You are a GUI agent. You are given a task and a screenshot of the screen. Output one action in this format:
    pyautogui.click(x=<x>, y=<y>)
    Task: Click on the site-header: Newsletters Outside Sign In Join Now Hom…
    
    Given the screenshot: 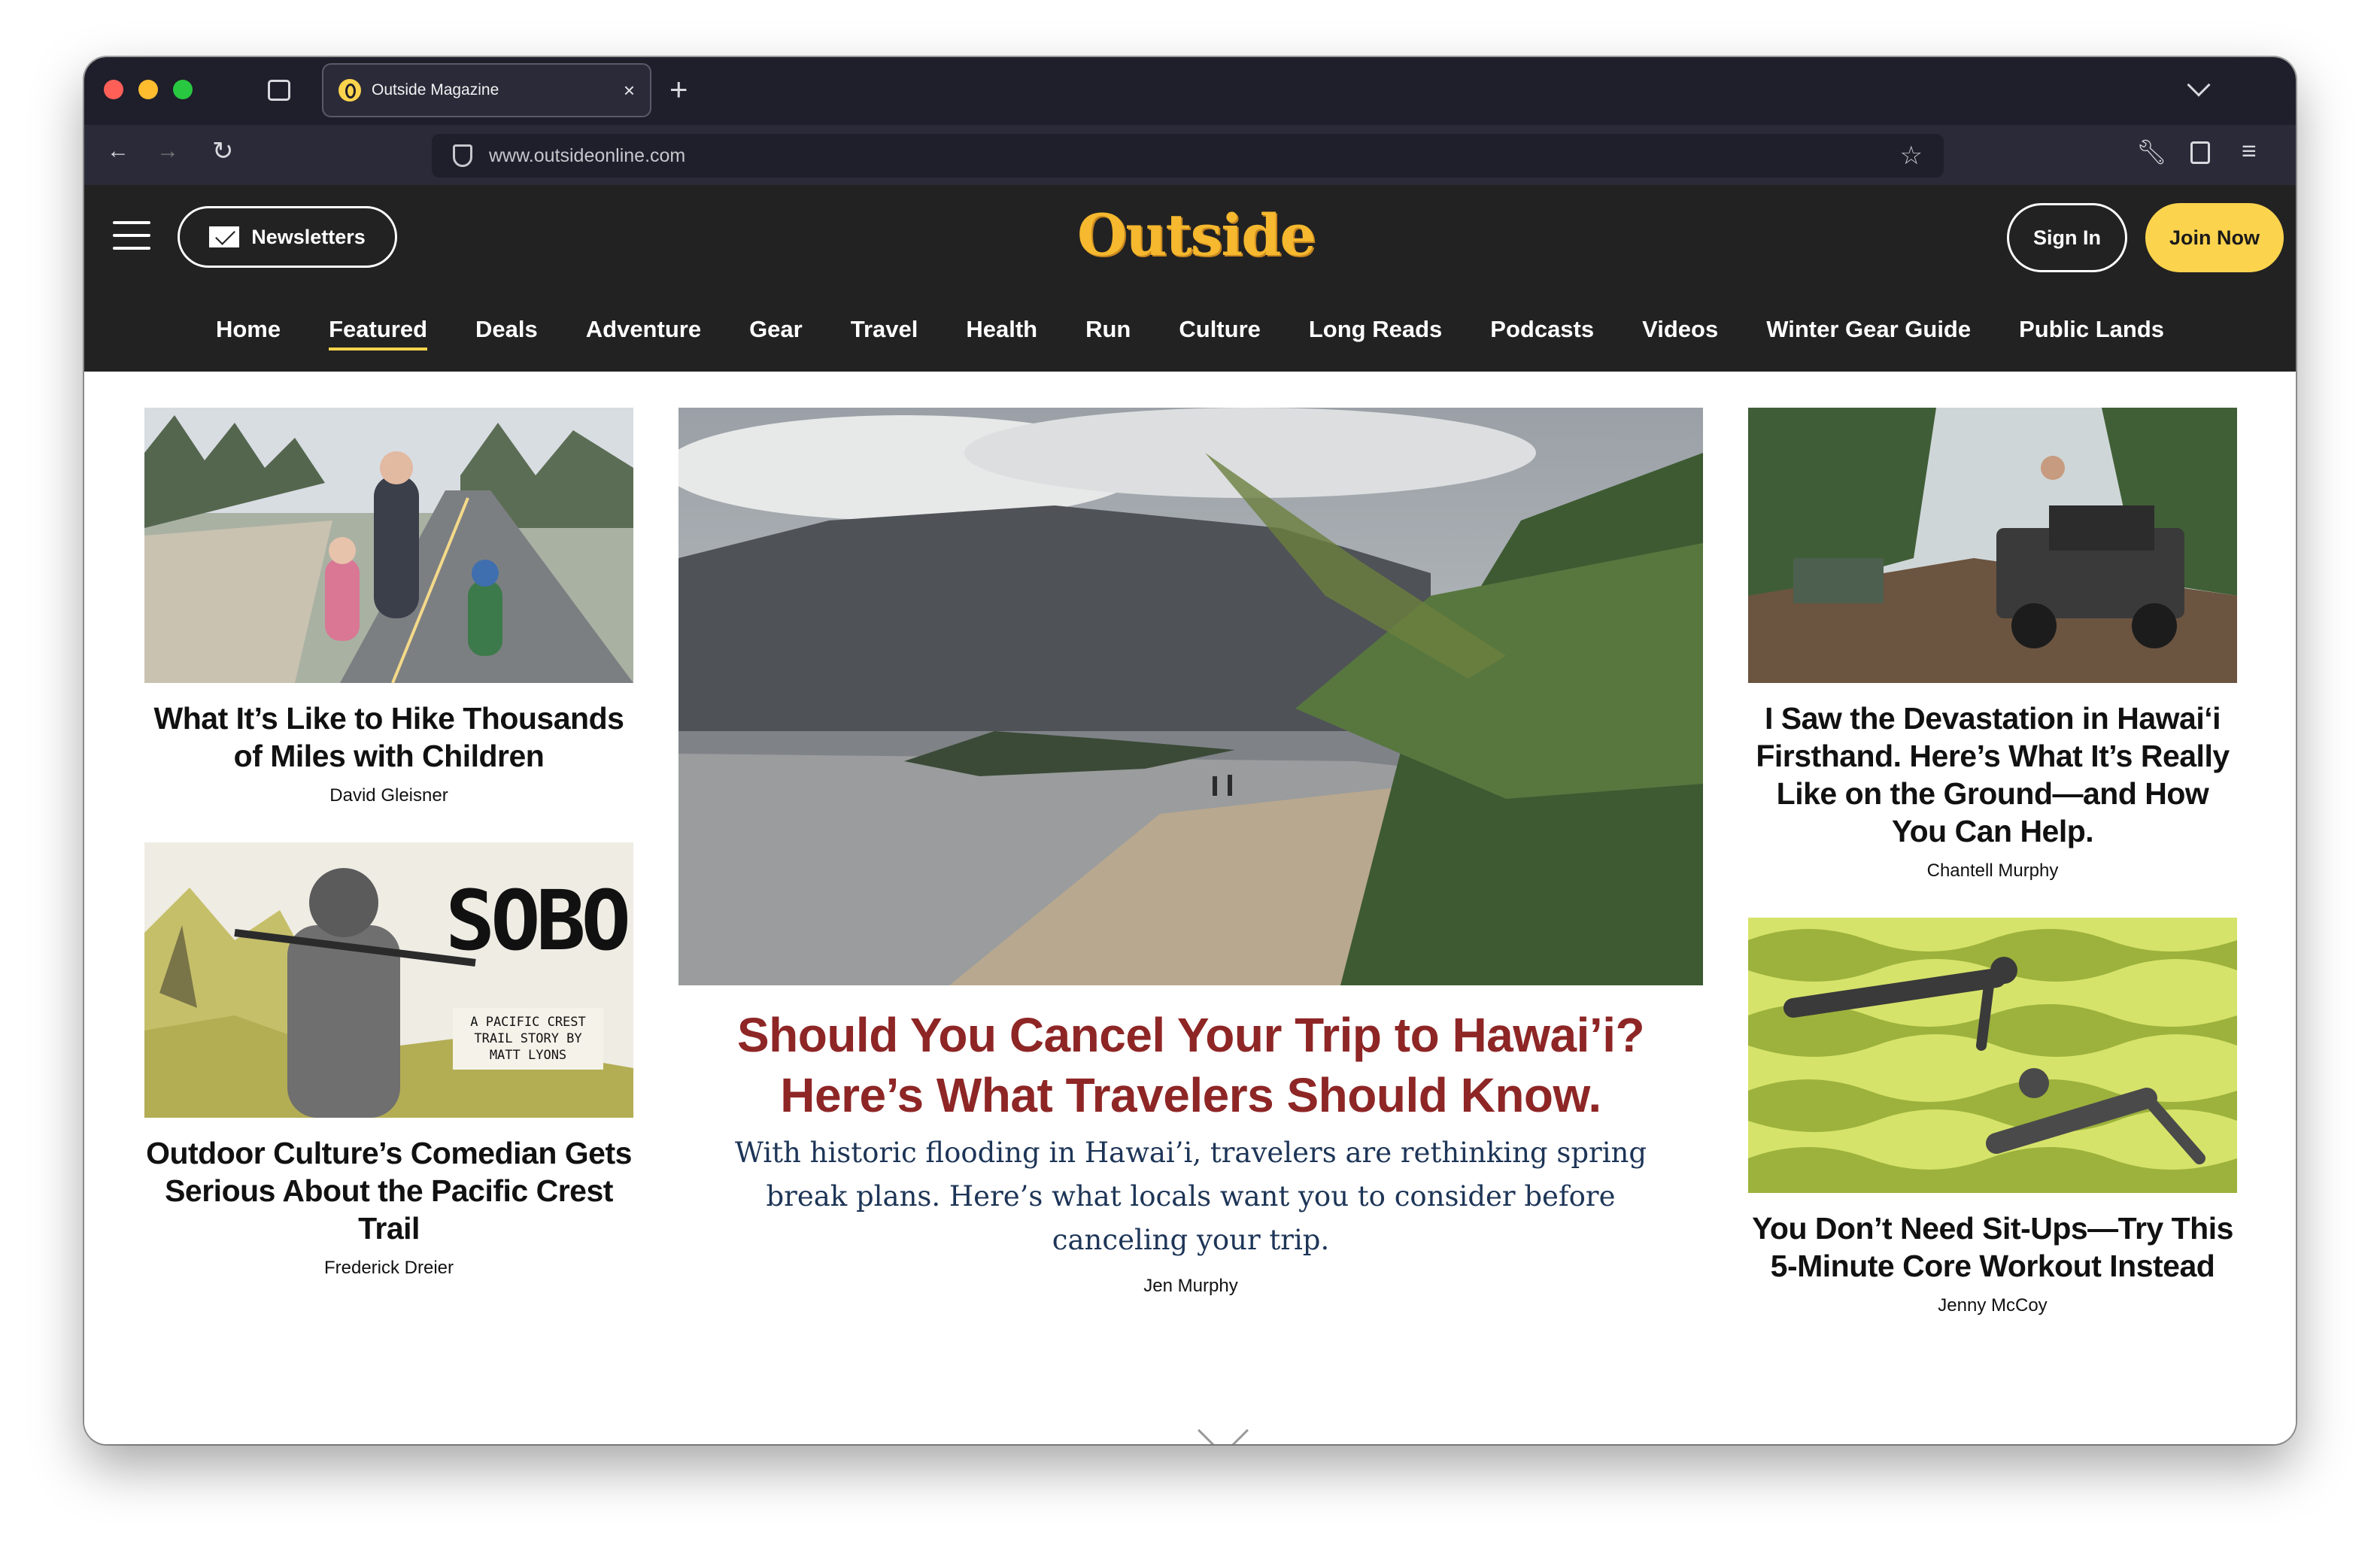 What is the action you would take?
    pyautogui.click(x=1190, y=278)
    